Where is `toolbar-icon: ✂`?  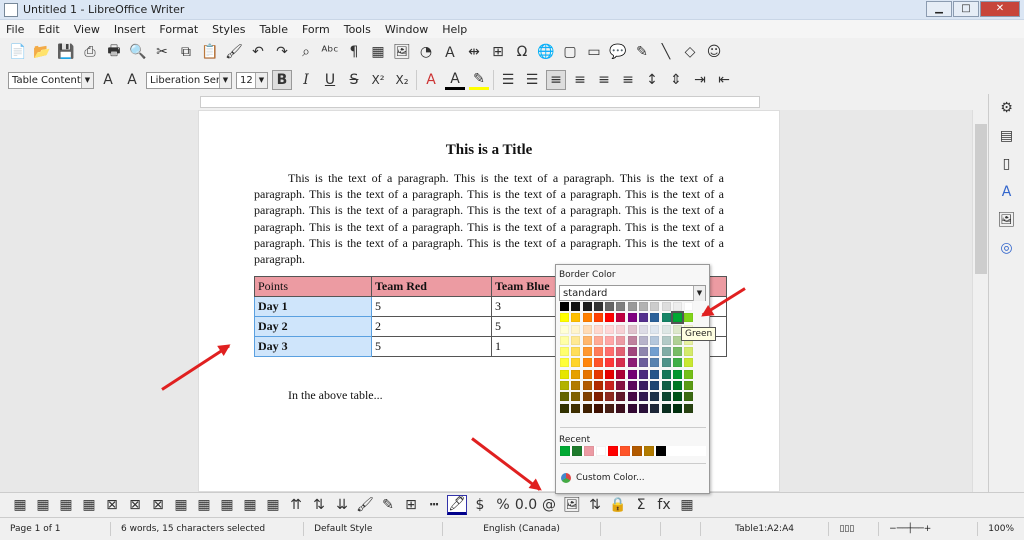 toolbar-icon: ✂ is located at coordinates (162, 52).